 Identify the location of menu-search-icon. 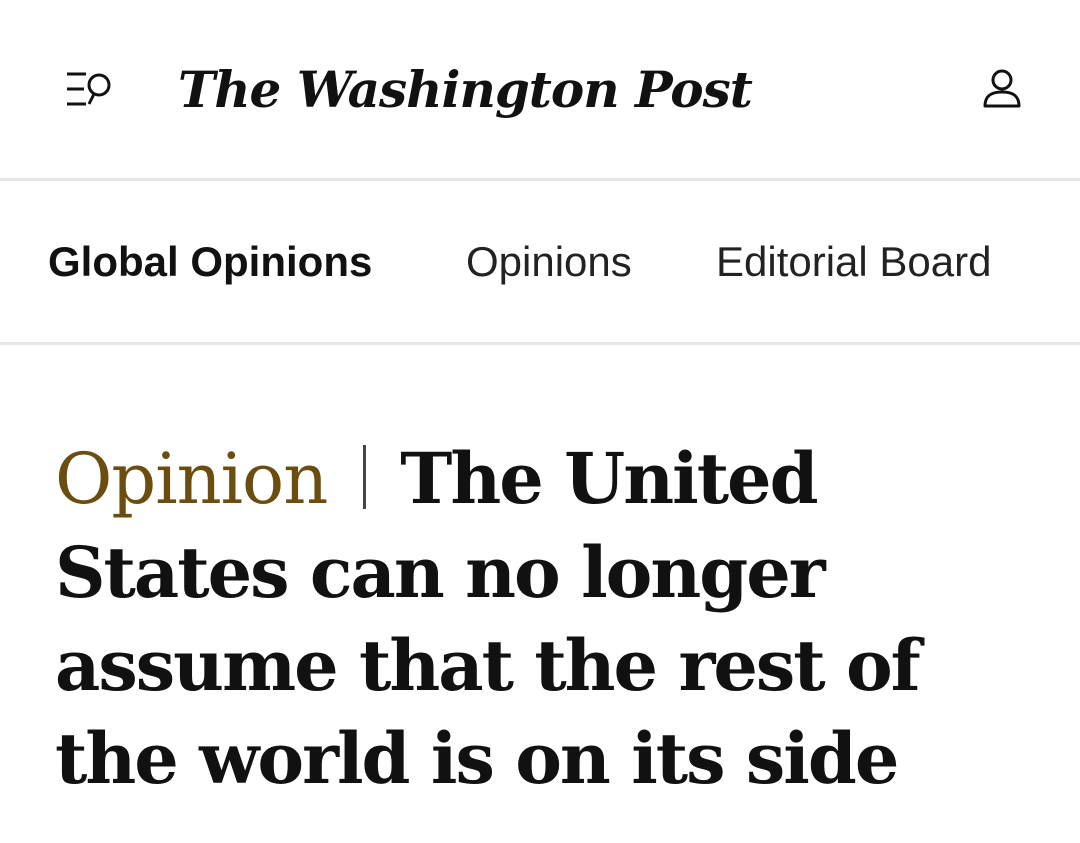
(89, 89).